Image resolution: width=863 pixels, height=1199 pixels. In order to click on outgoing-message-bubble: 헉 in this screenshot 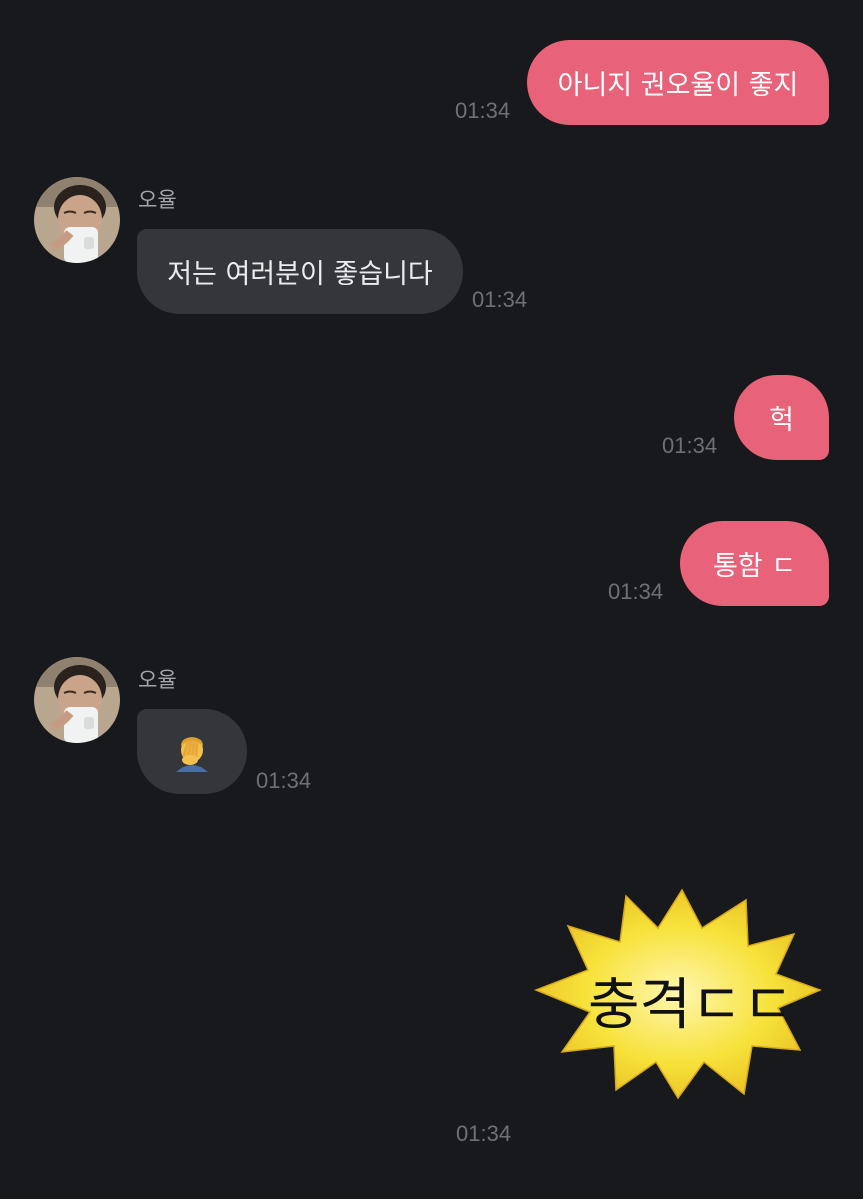, I will do `click(781, 417)`.